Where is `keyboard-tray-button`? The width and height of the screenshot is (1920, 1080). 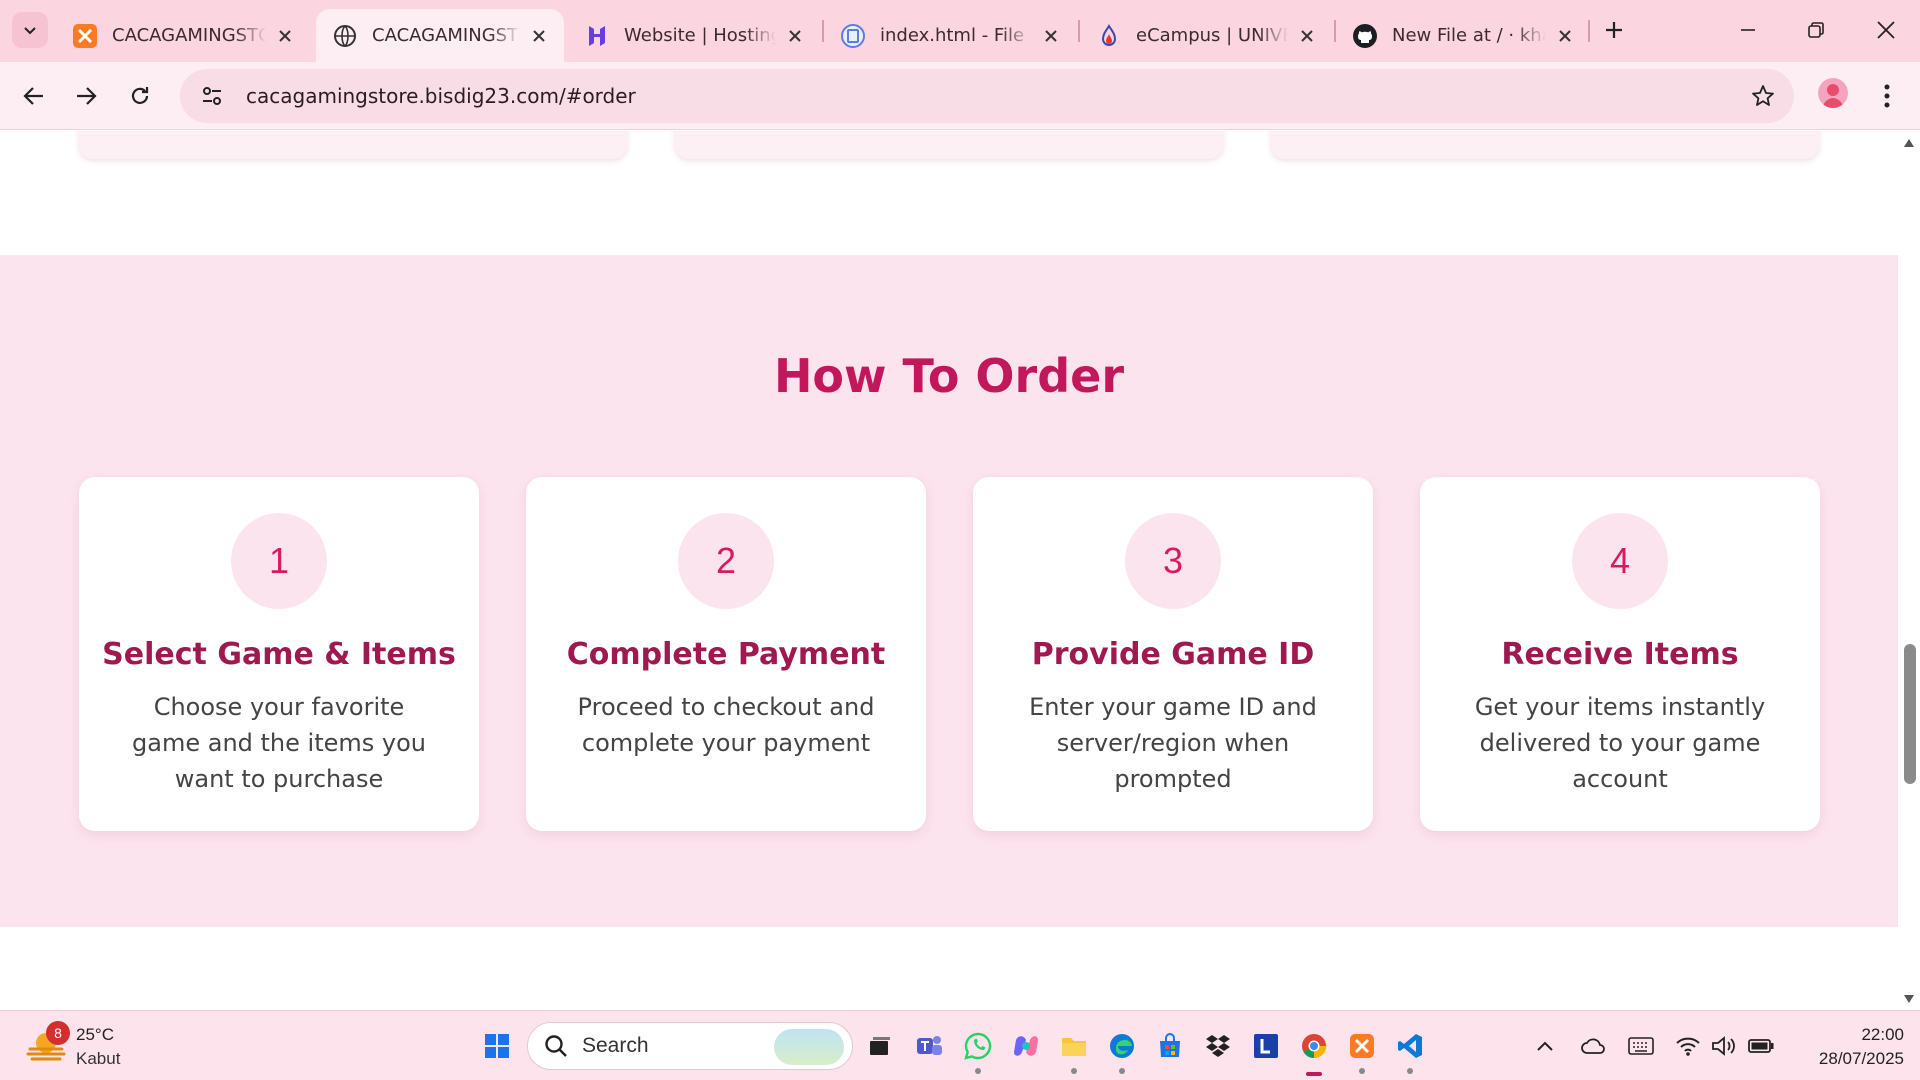 keyboard-tray-button is located at coordinates (1641, 1046).